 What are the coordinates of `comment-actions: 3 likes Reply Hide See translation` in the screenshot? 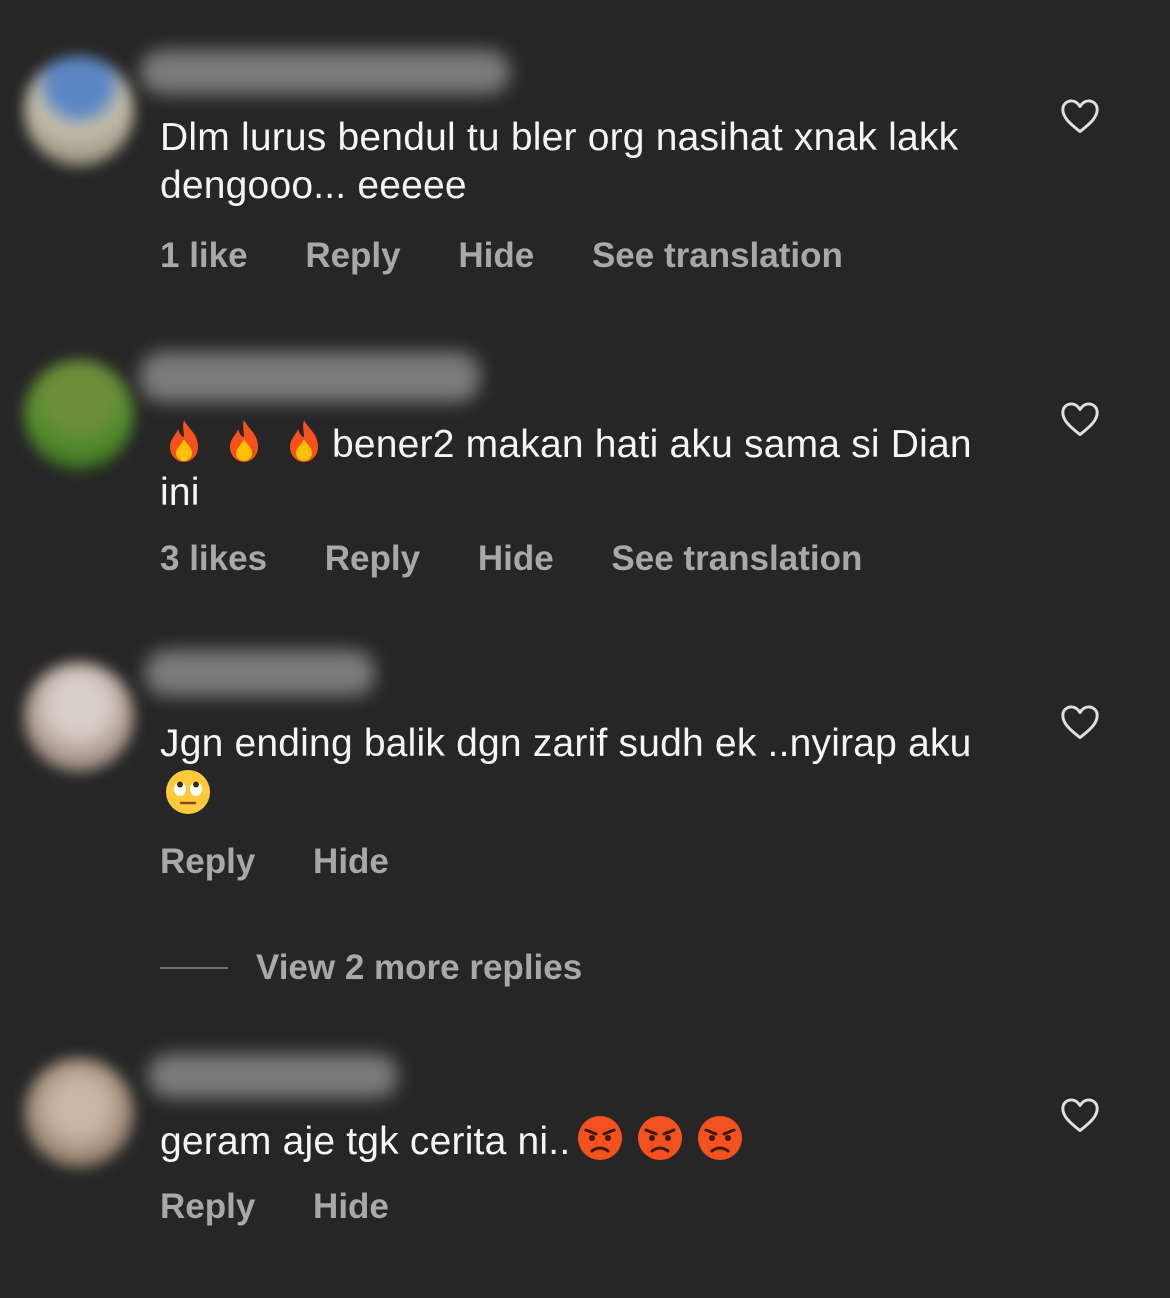 It's located at (535, 559).